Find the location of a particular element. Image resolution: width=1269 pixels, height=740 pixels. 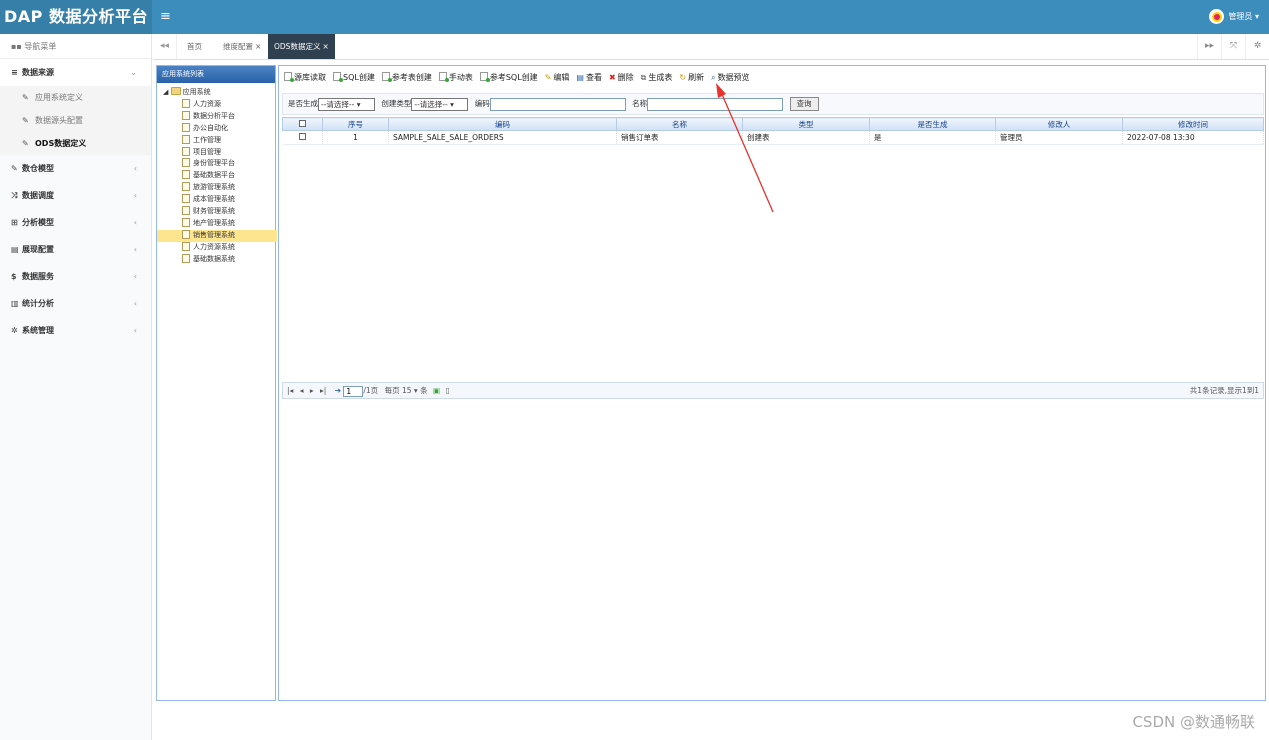

column-header: 序号 is located at coordinates (355, 124).